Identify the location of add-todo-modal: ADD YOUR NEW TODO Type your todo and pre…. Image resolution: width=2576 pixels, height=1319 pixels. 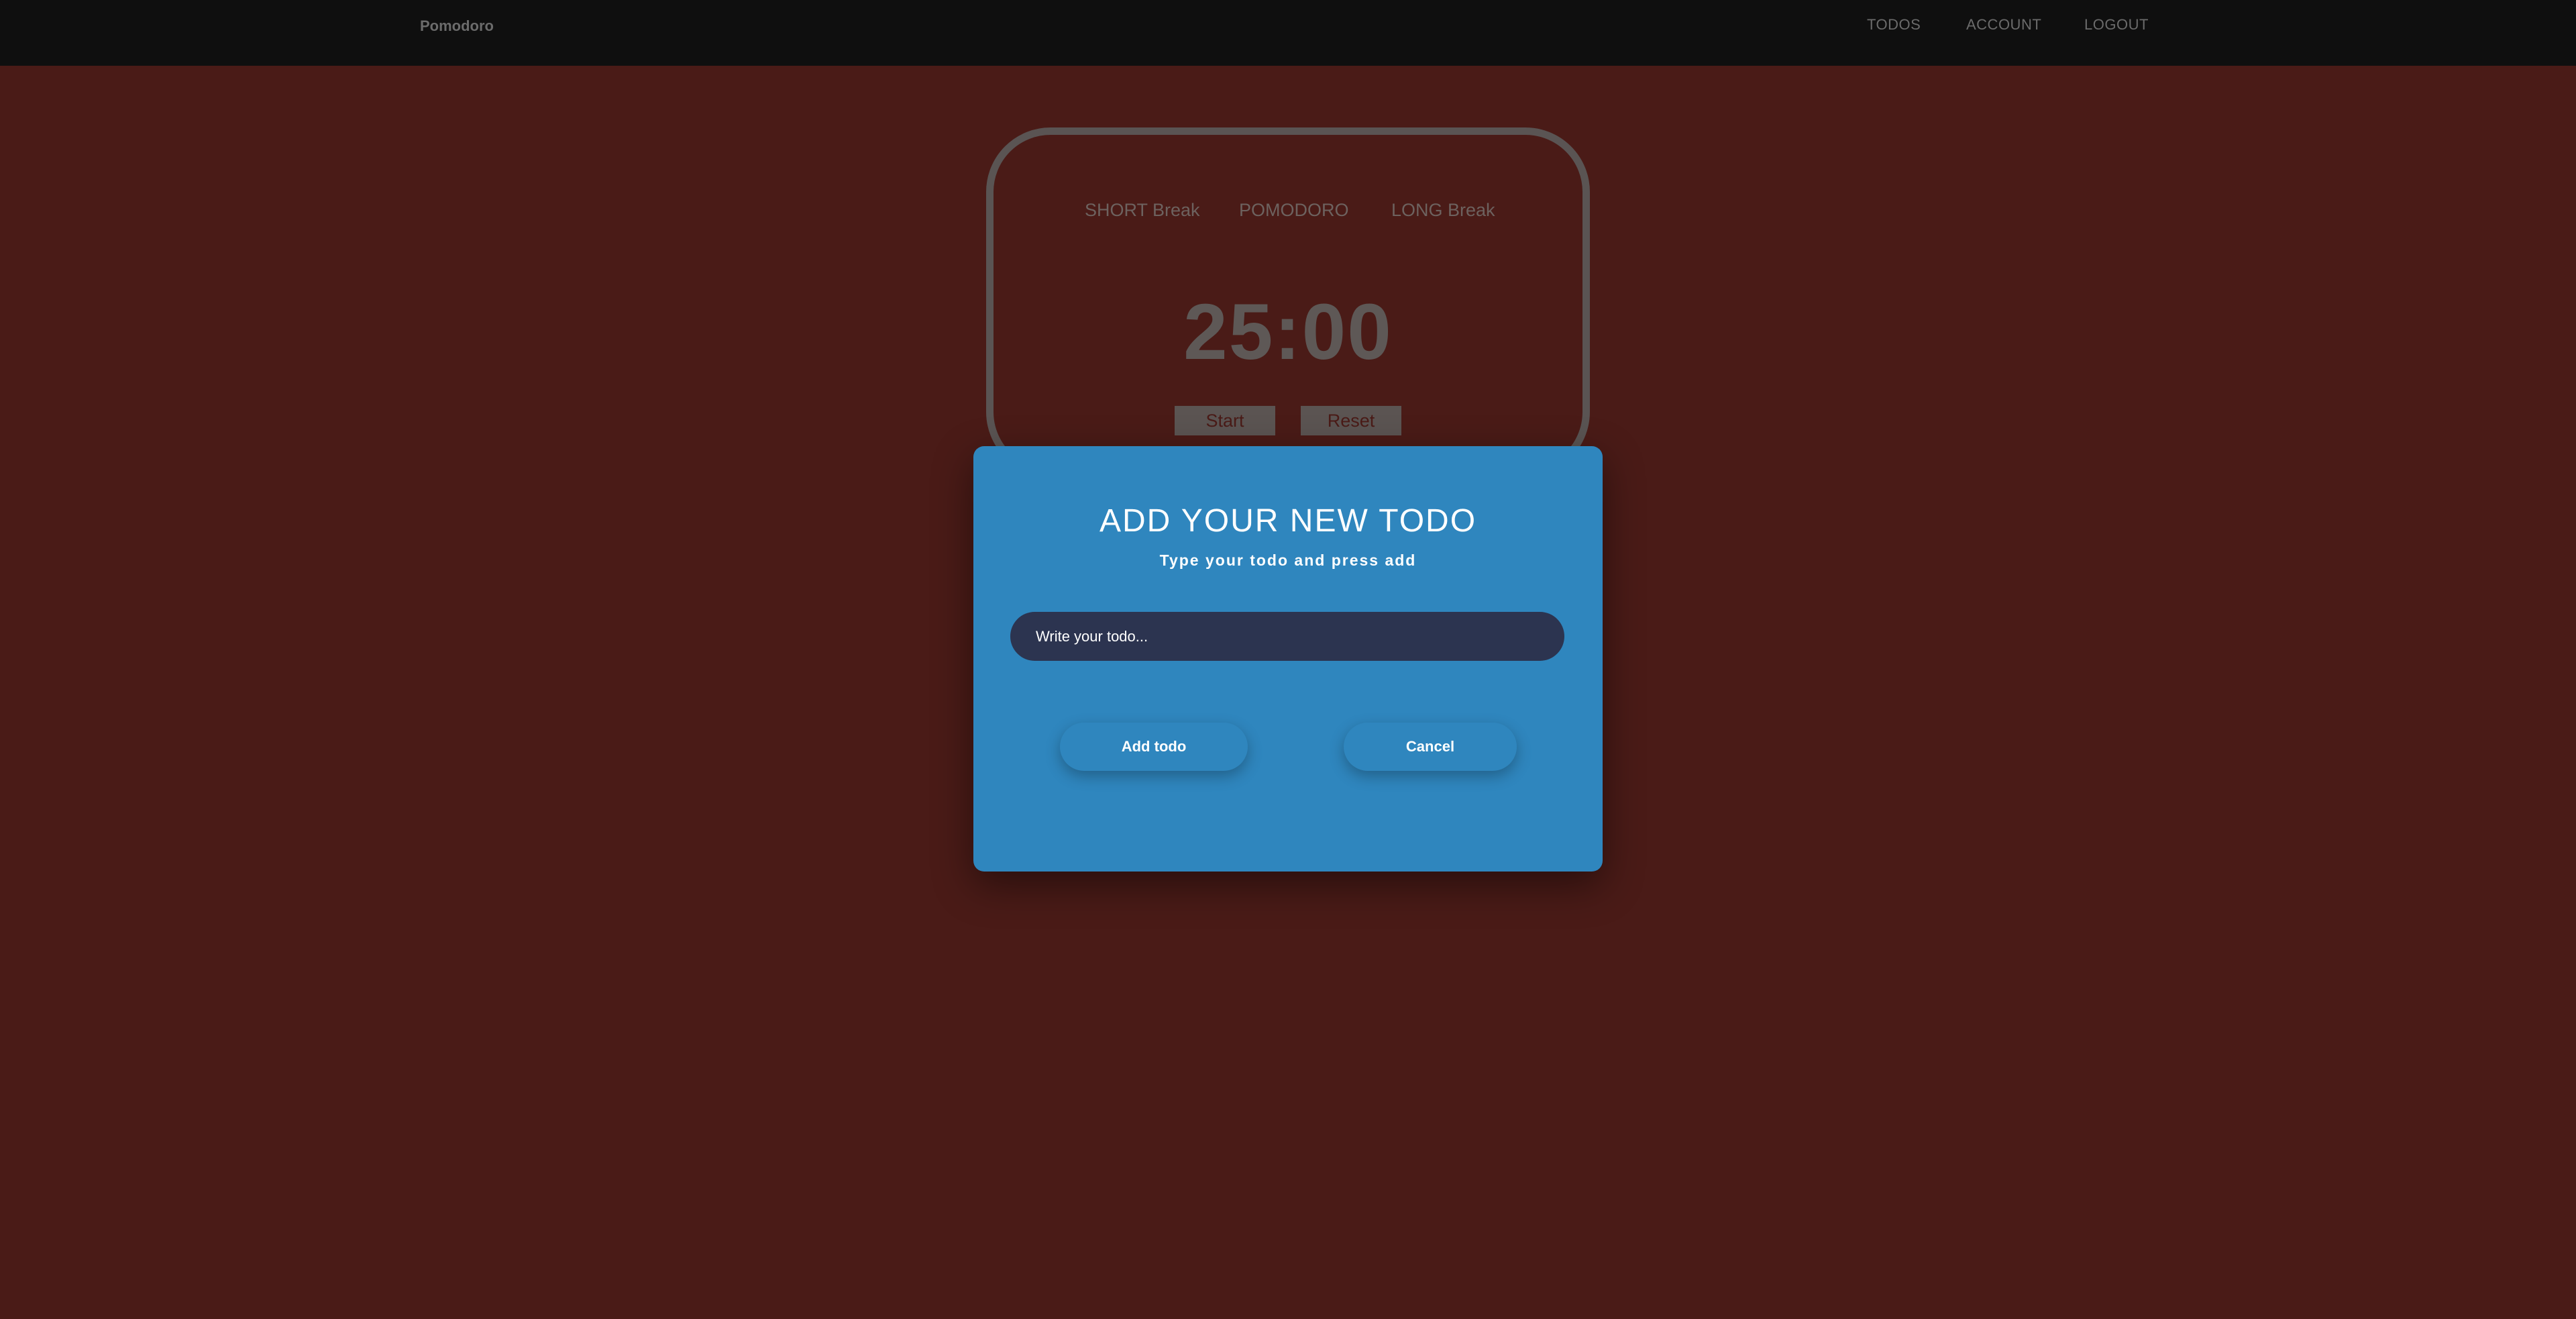
(1288, 659).